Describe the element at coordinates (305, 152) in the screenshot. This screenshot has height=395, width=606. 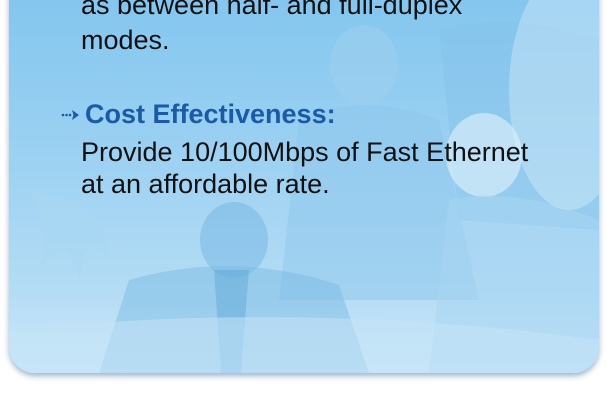
I see `feature-description-line-1: Provide 10/100Mbps of Fast Ethernet` at that location.